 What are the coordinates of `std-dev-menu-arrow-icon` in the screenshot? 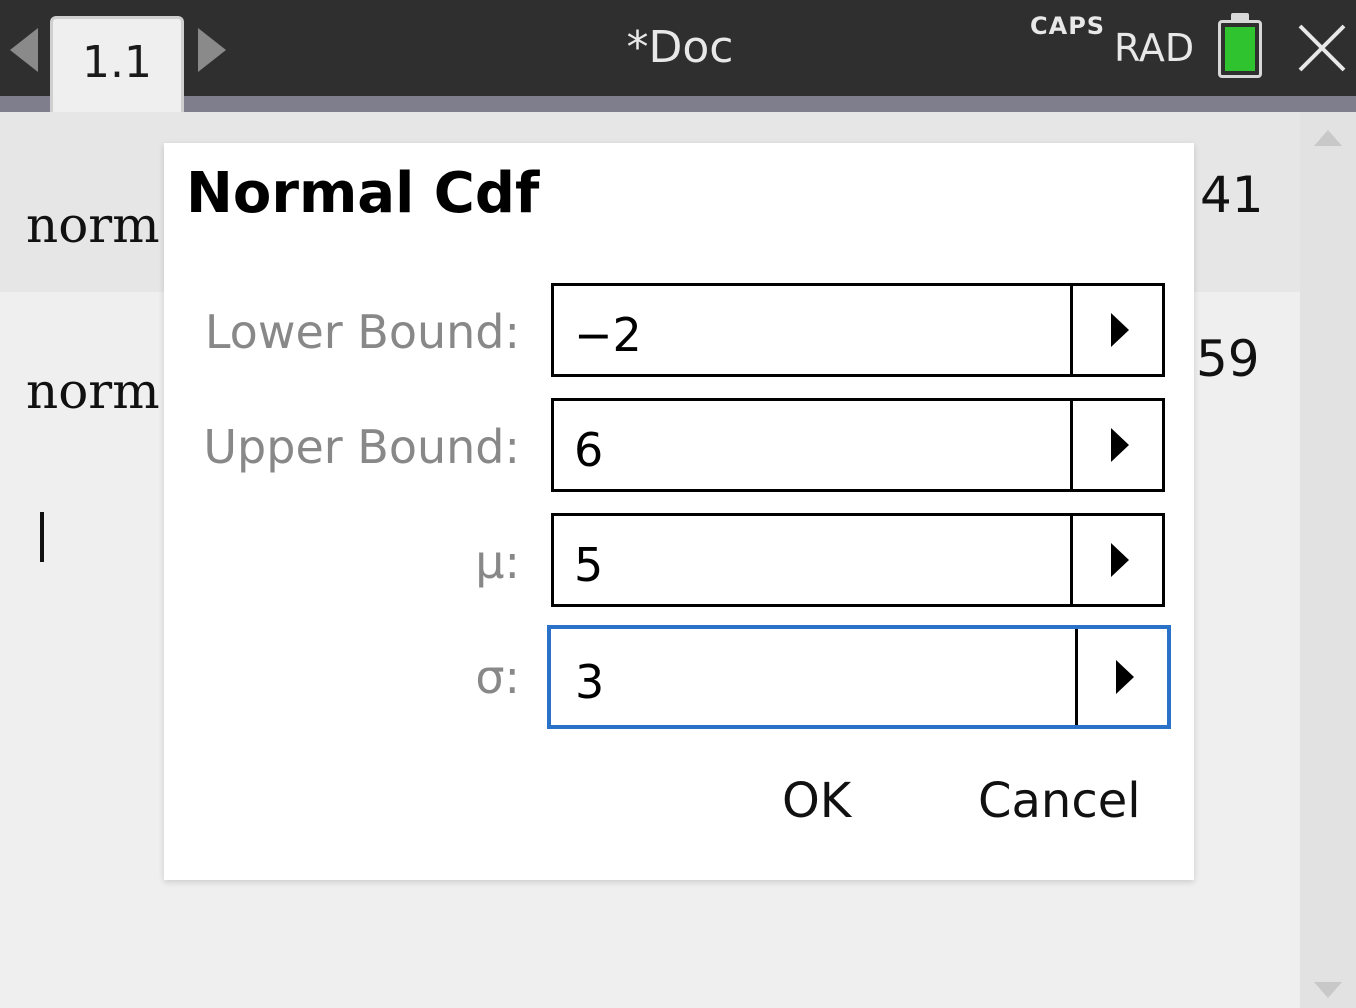 It's located at (1121, 677).